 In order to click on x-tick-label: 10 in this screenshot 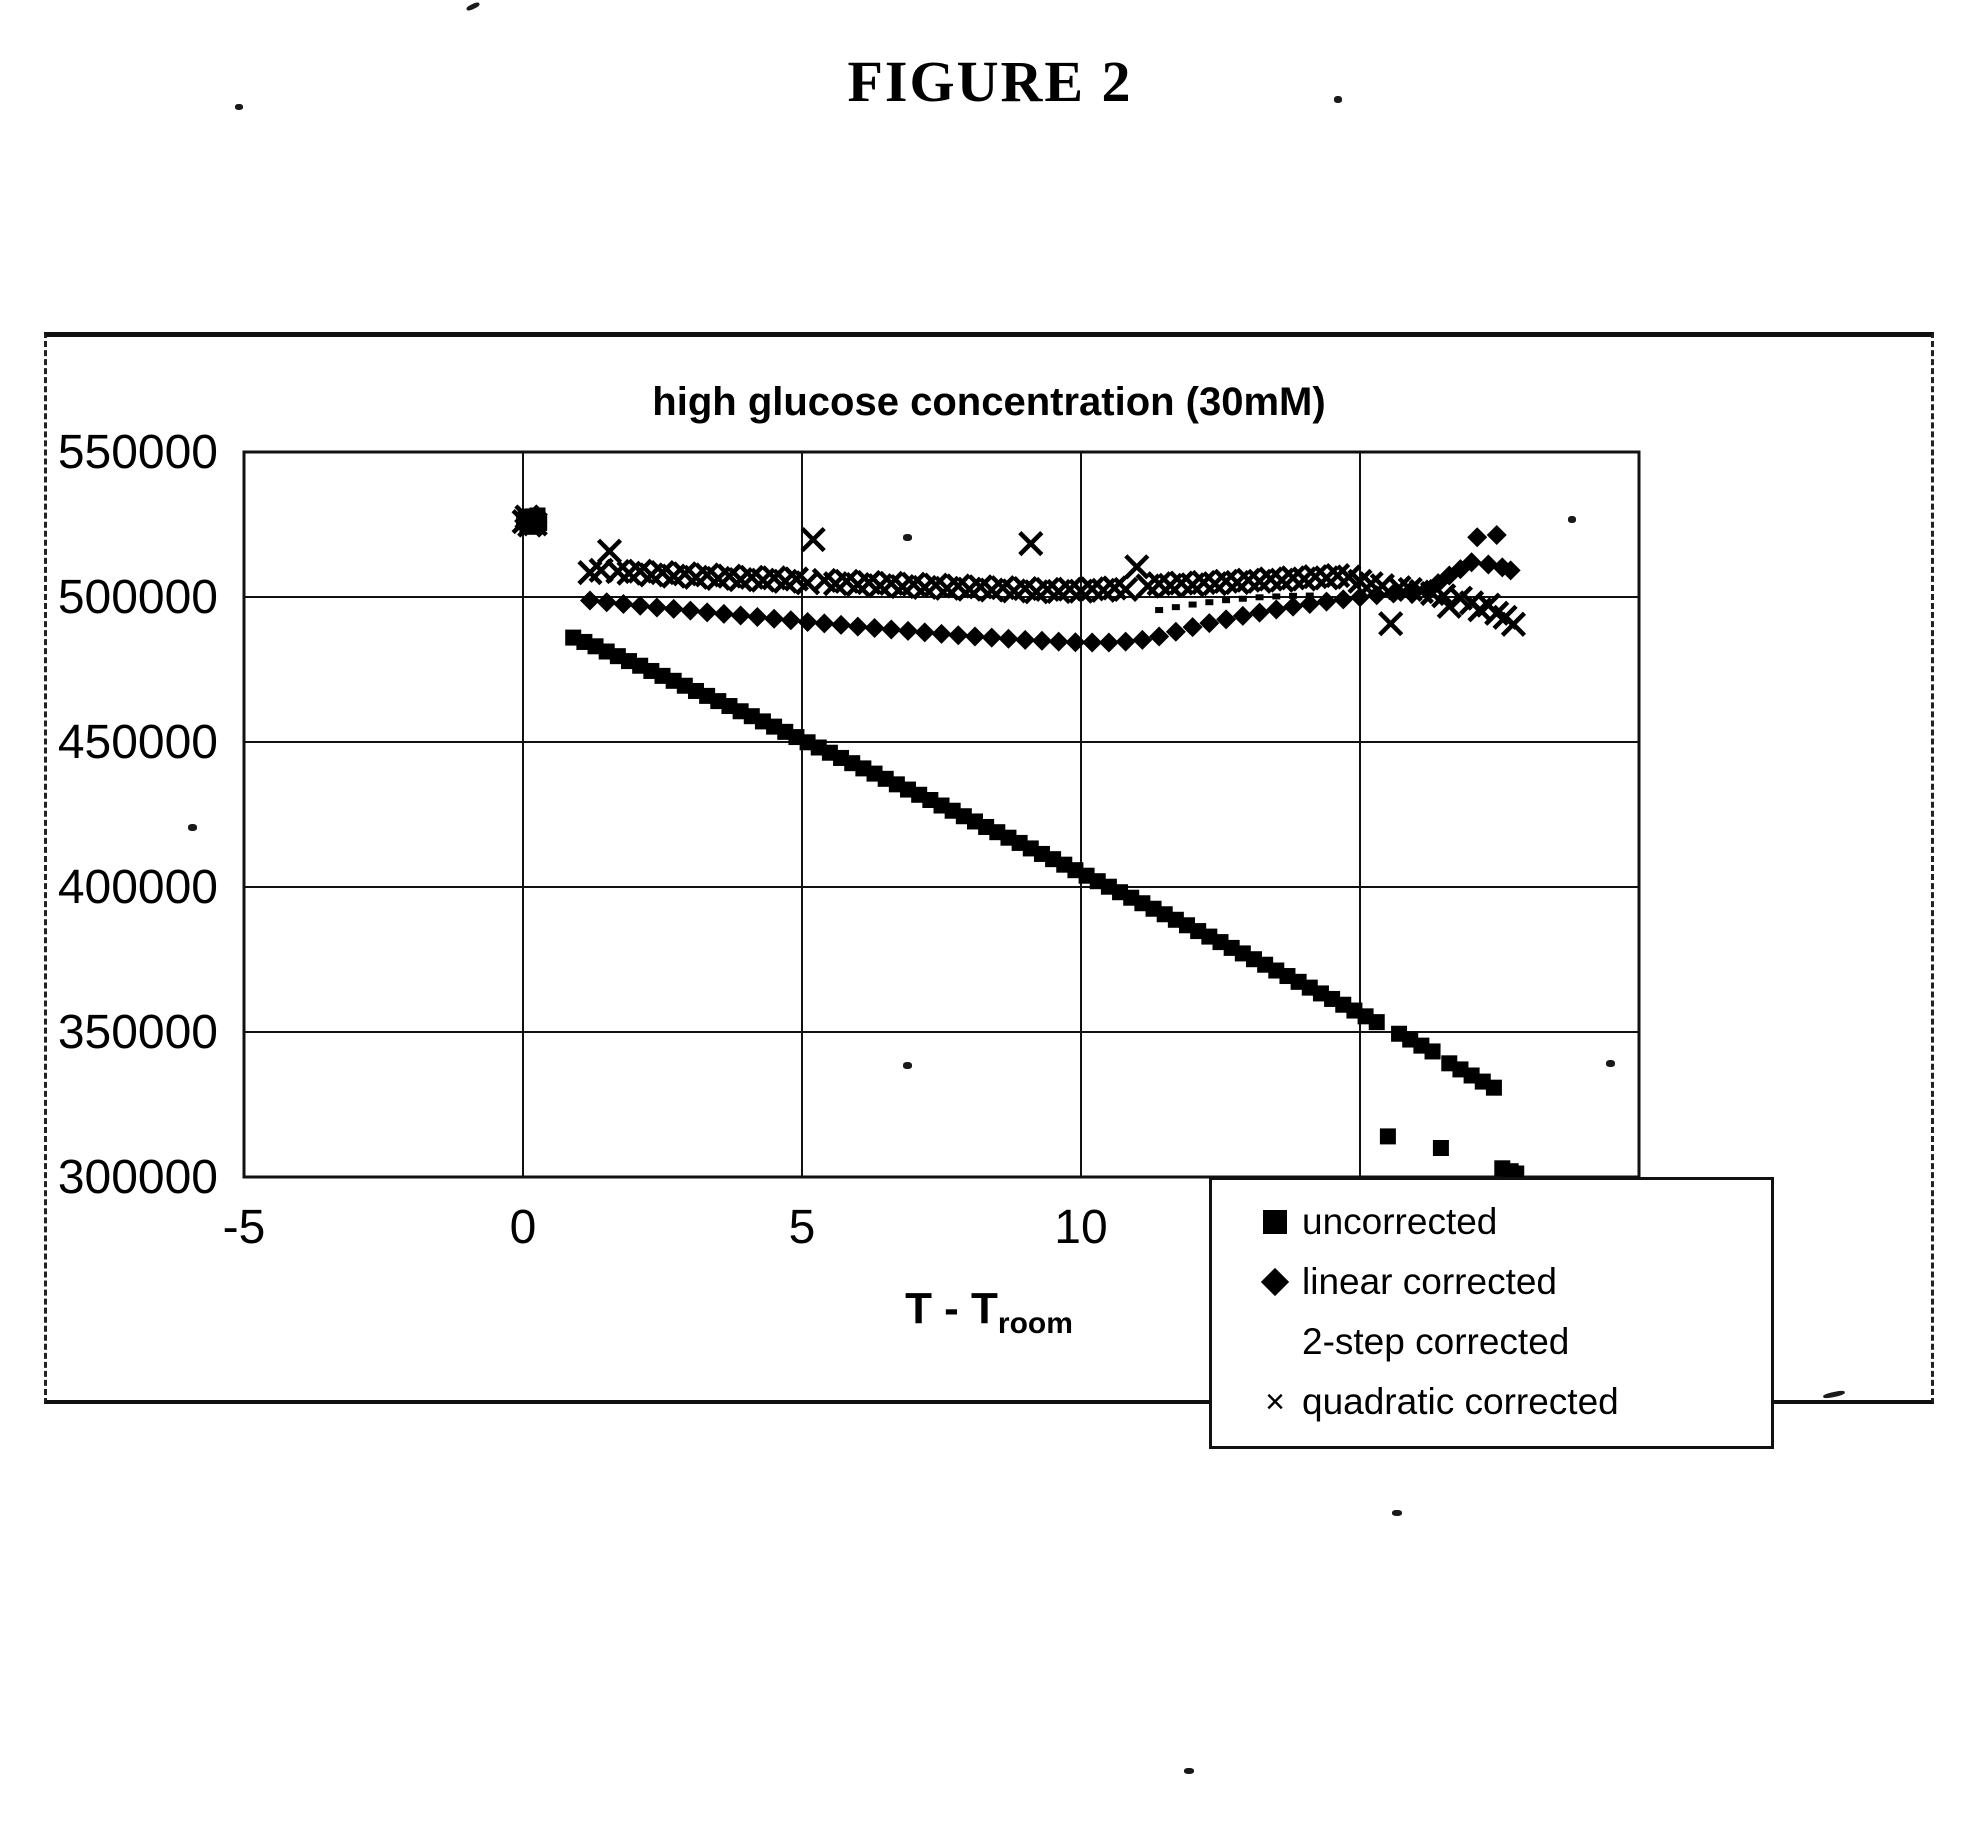, I will do `click(1080, 1227)`.